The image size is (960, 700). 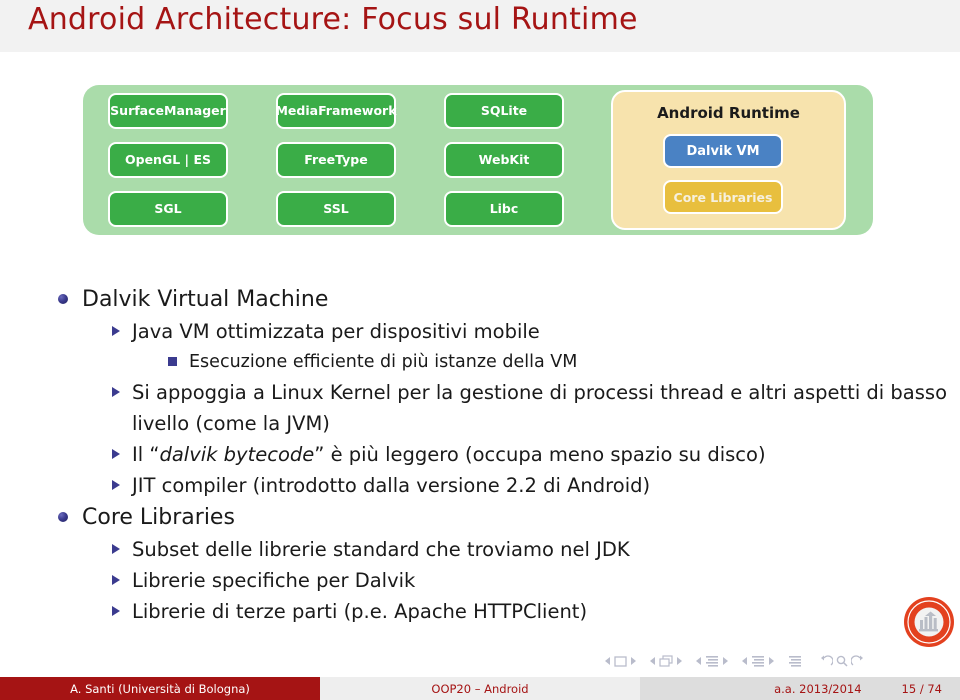 I want to click on frame-navigation-group, so click(x=666, y=661).